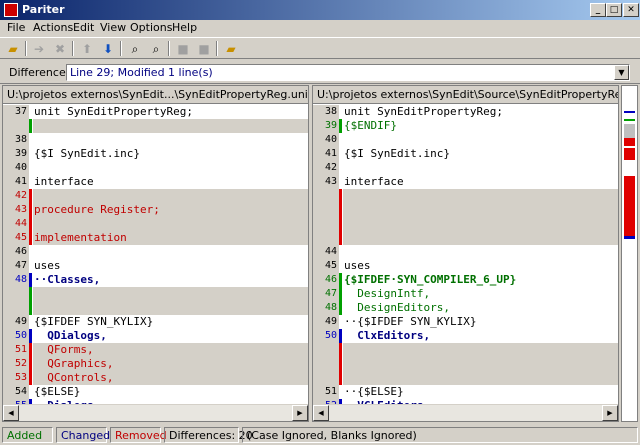 The image size is (640, 445). Describe the element at coordinates (320, 28) in the screenshot. I see `menu-bar: File Actions Edit View Options Help` at that location.